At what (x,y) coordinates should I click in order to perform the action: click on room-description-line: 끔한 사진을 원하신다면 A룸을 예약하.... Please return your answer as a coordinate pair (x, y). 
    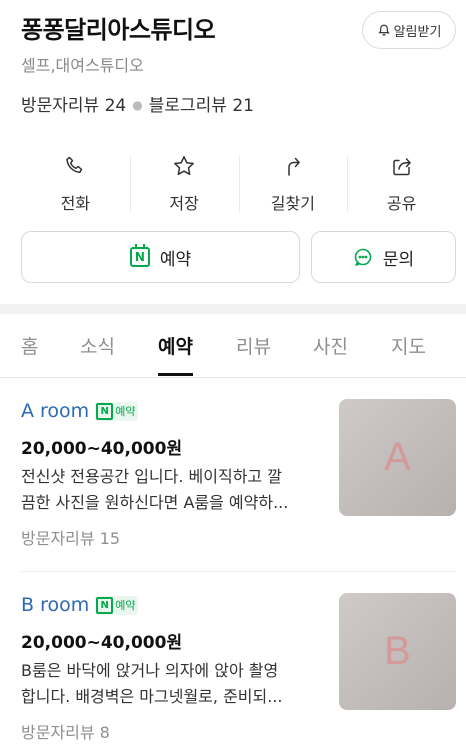
    Looking at the image, I should click on (155, 502).